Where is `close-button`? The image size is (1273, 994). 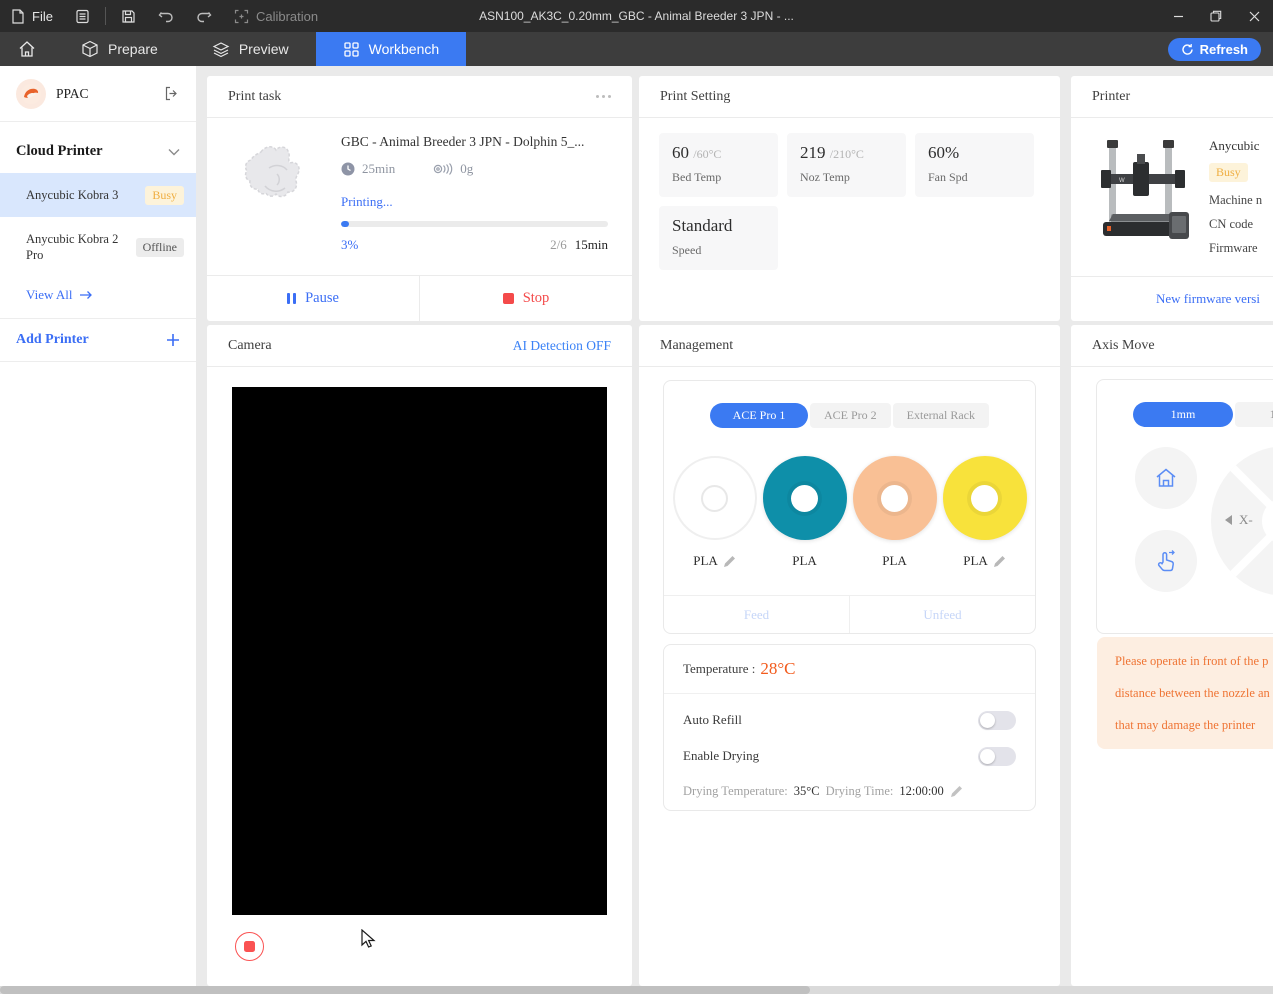
close-button is located at coordinates (1254, 16).